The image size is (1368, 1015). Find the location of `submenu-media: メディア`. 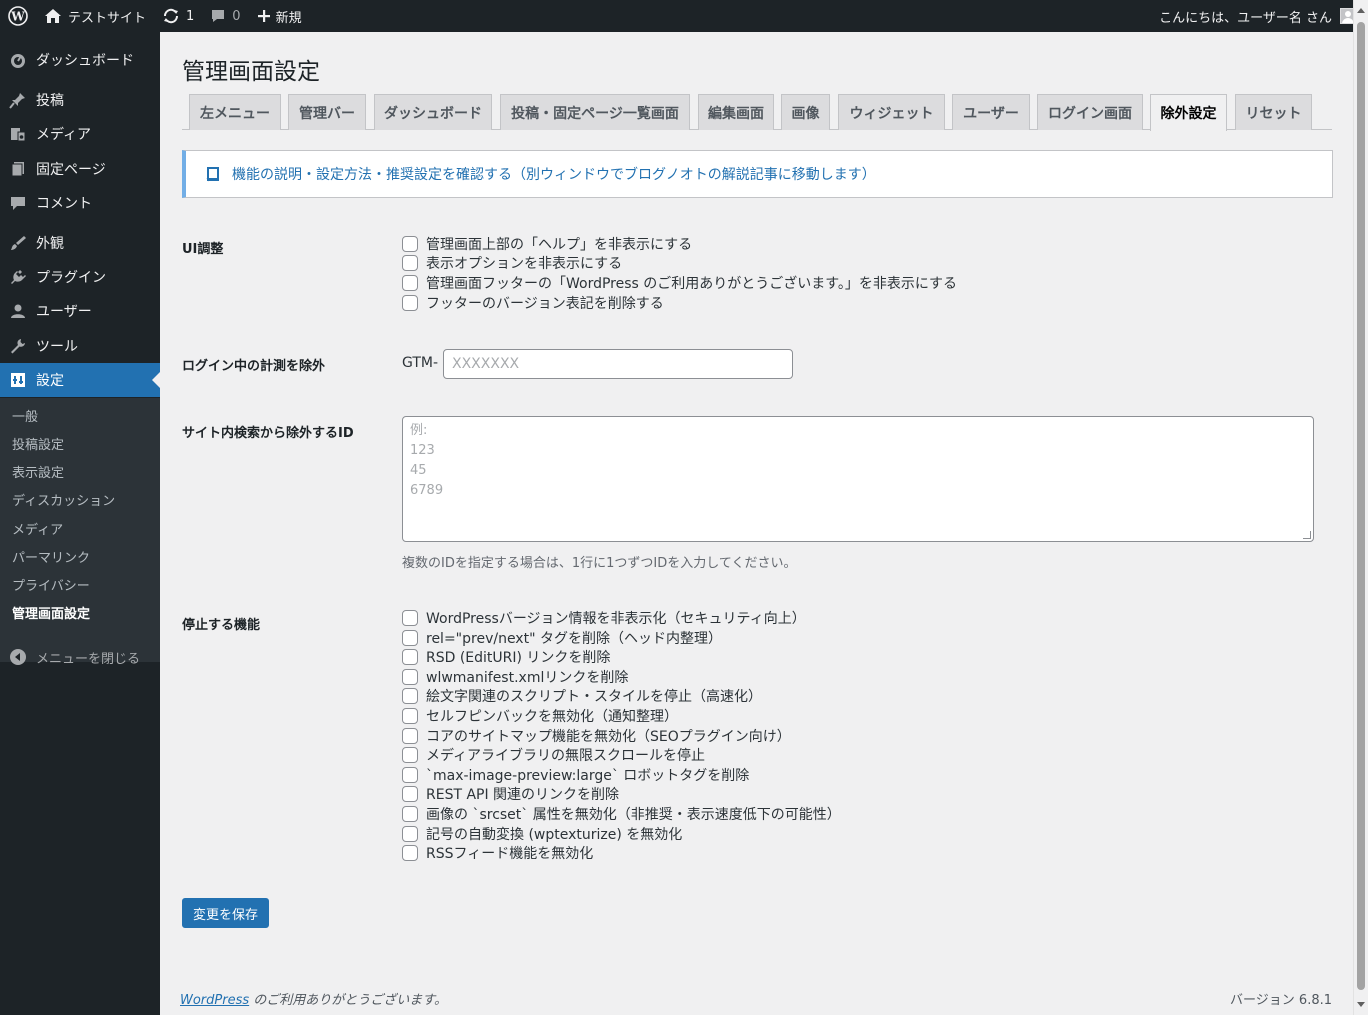

submenu-media: メディア is located at coordinates (37, 531).